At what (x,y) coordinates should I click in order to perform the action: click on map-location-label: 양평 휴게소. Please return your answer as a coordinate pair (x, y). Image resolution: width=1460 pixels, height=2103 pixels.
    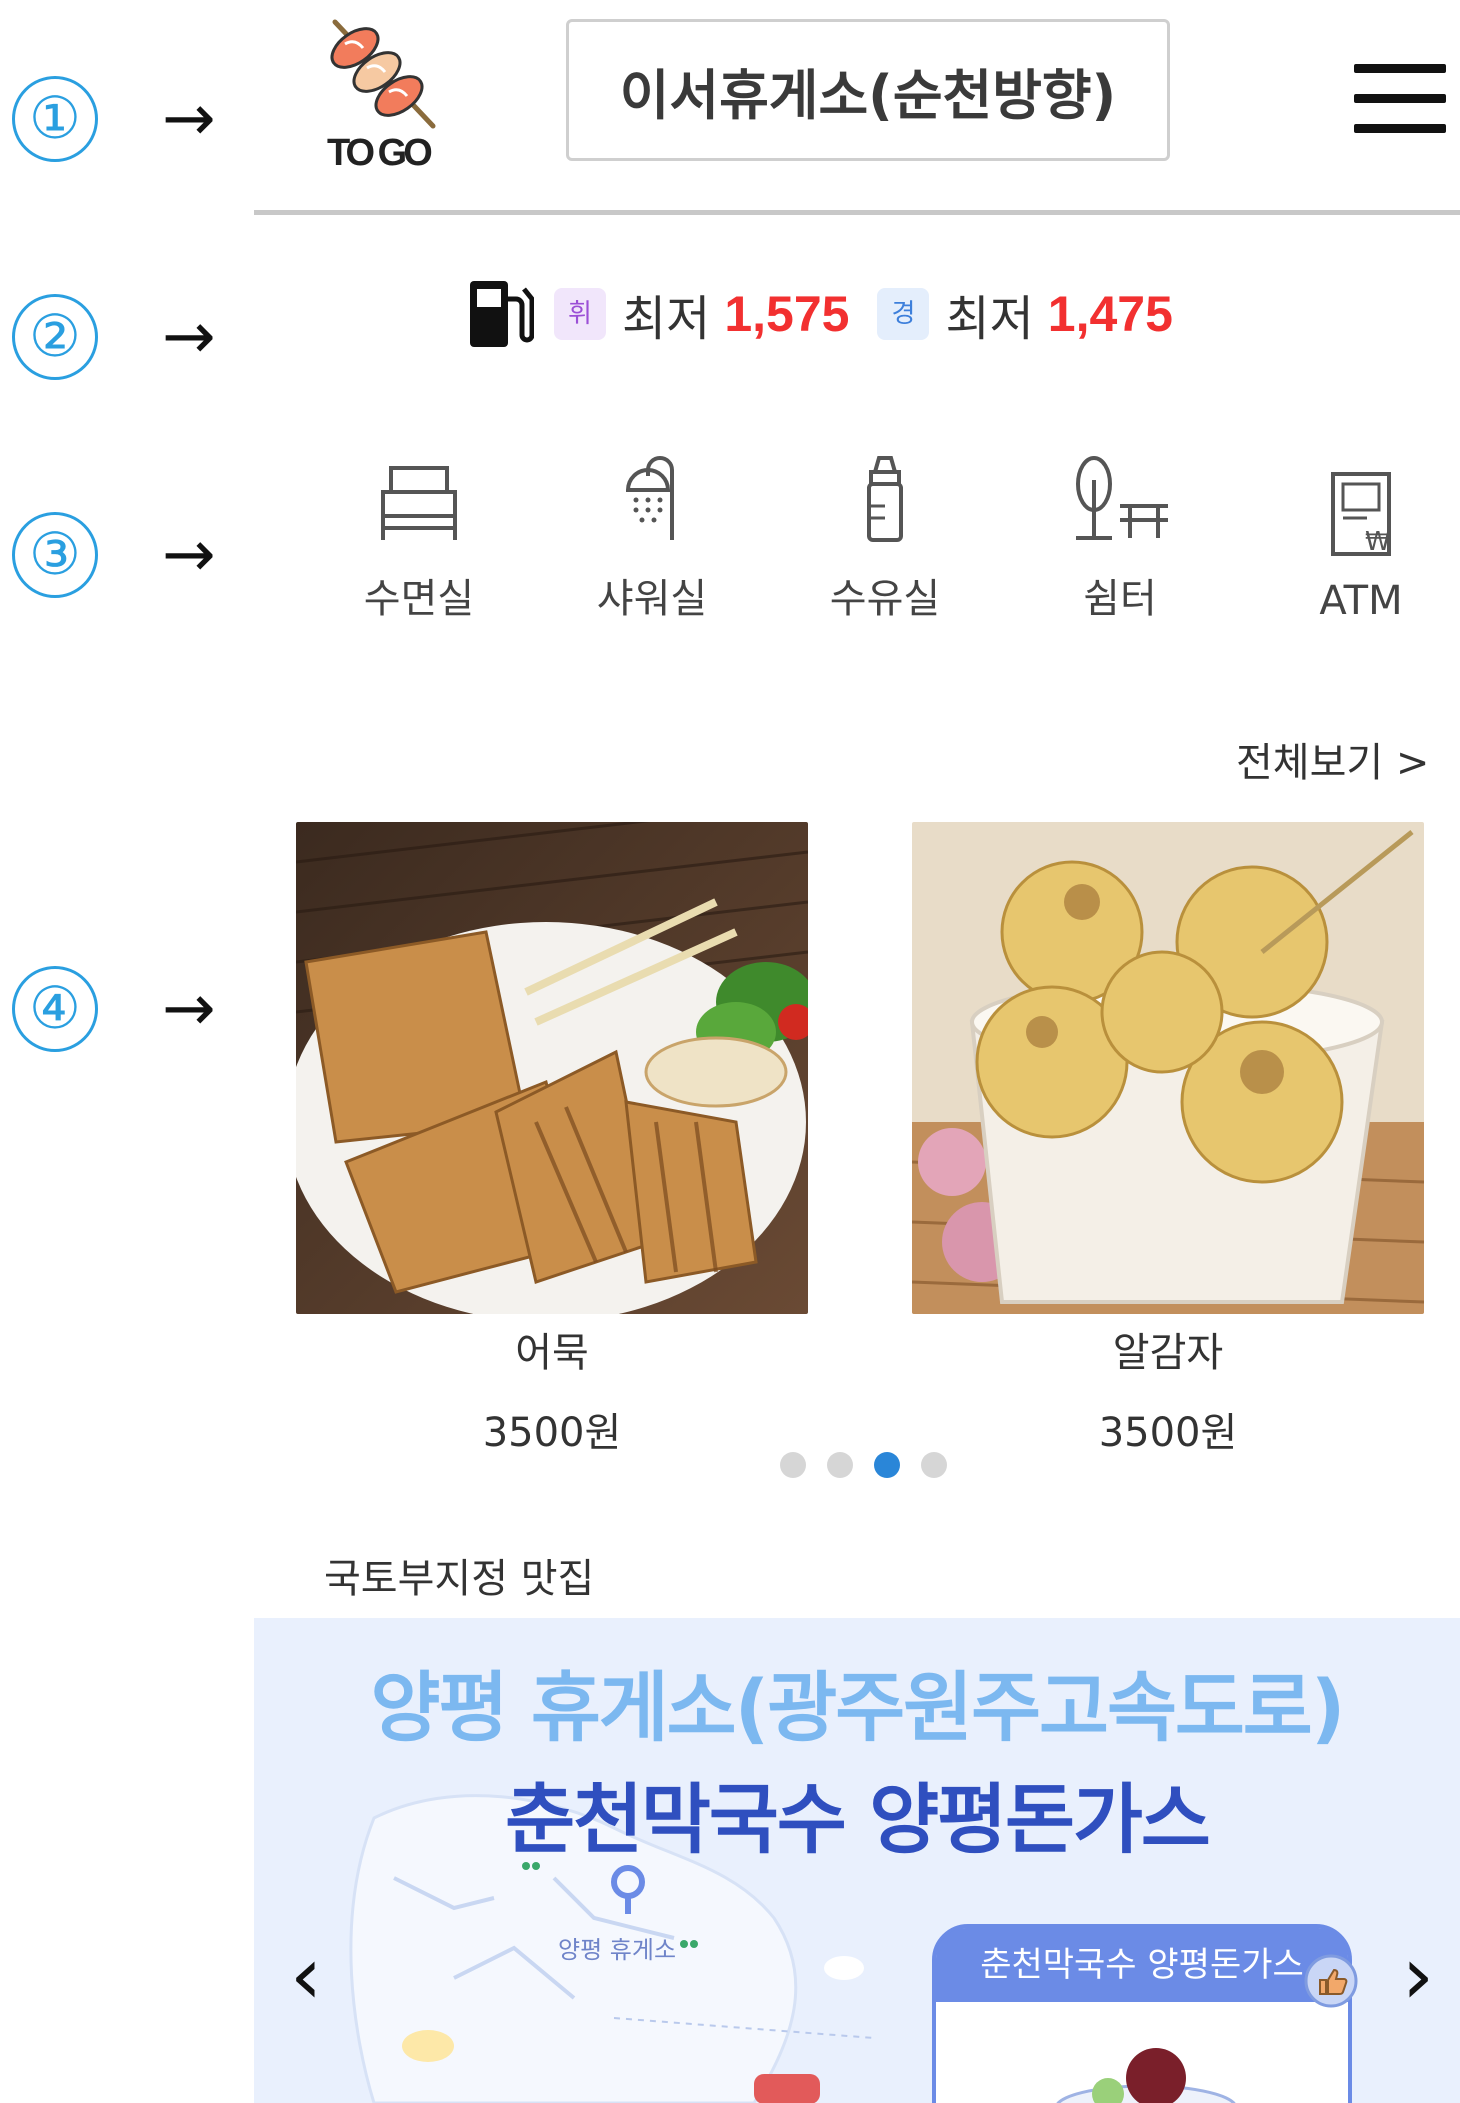
    Looking at the image, I should click on (617, 1950).